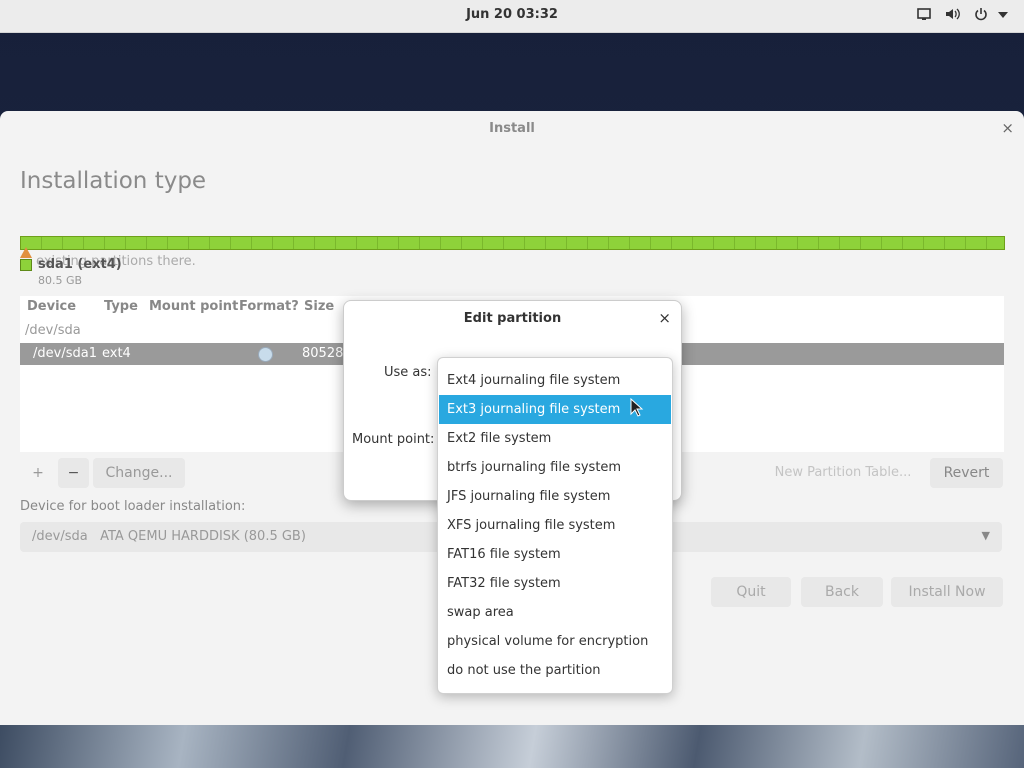 The image size is (1024, 768). What do you see at coordinates (512, 318) in the screenshot?
I see `dialog-title: Edit partition` at bounding box center [512, 318].